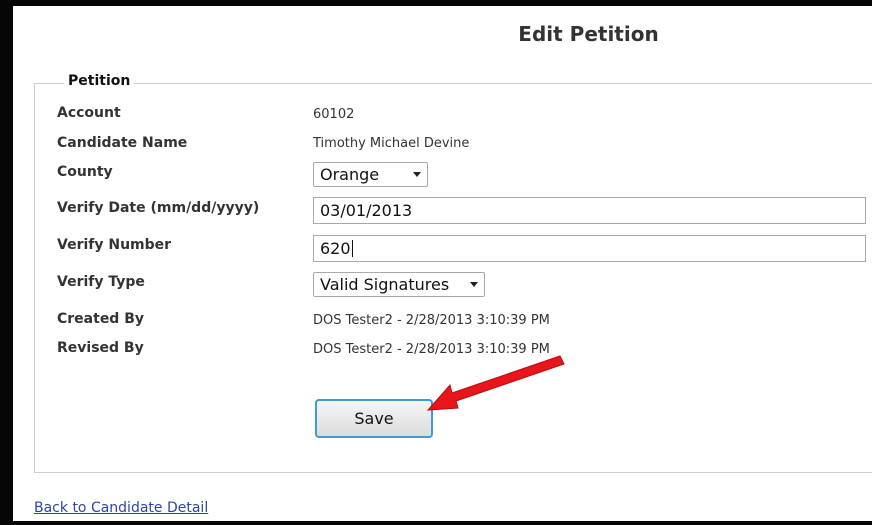  I want to click on county-label: County, so click(85, 172).